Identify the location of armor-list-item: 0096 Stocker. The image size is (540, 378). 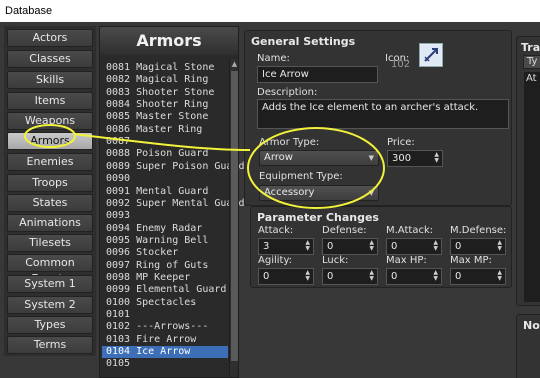
(165, 253).